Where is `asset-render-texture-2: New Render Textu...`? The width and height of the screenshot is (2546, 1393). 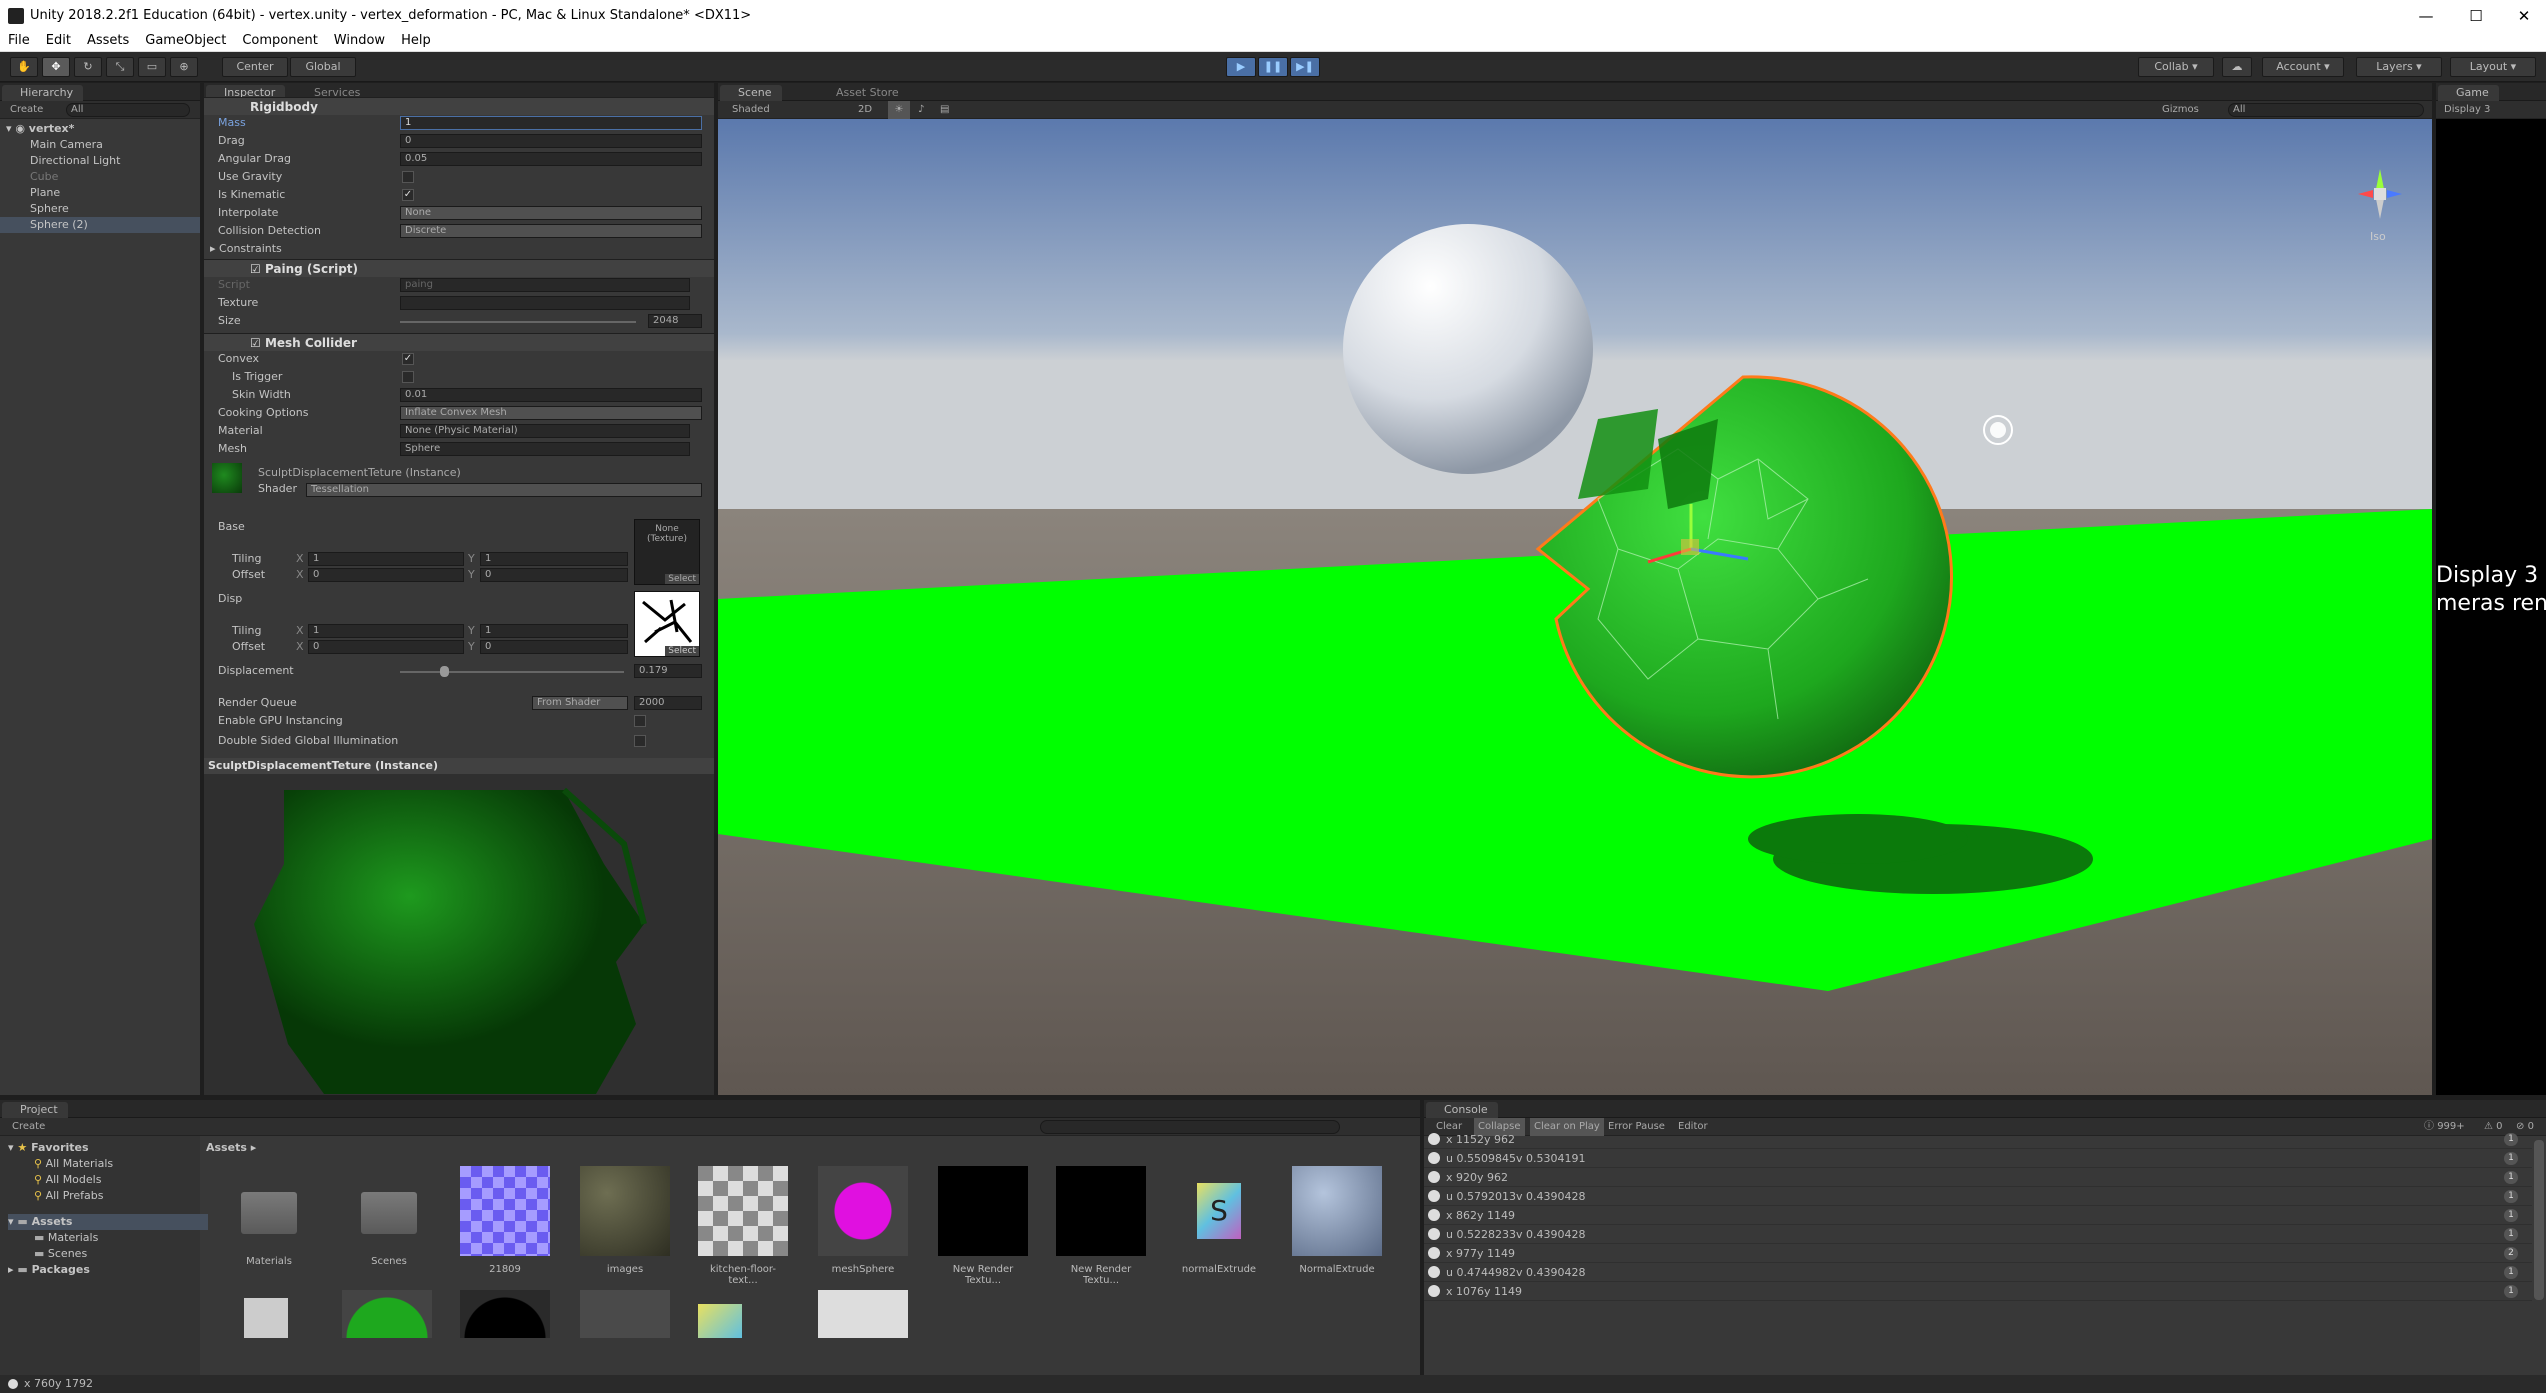 asset-render-texture-2: New Render Textu... is located at coordinates (1101, 1226).